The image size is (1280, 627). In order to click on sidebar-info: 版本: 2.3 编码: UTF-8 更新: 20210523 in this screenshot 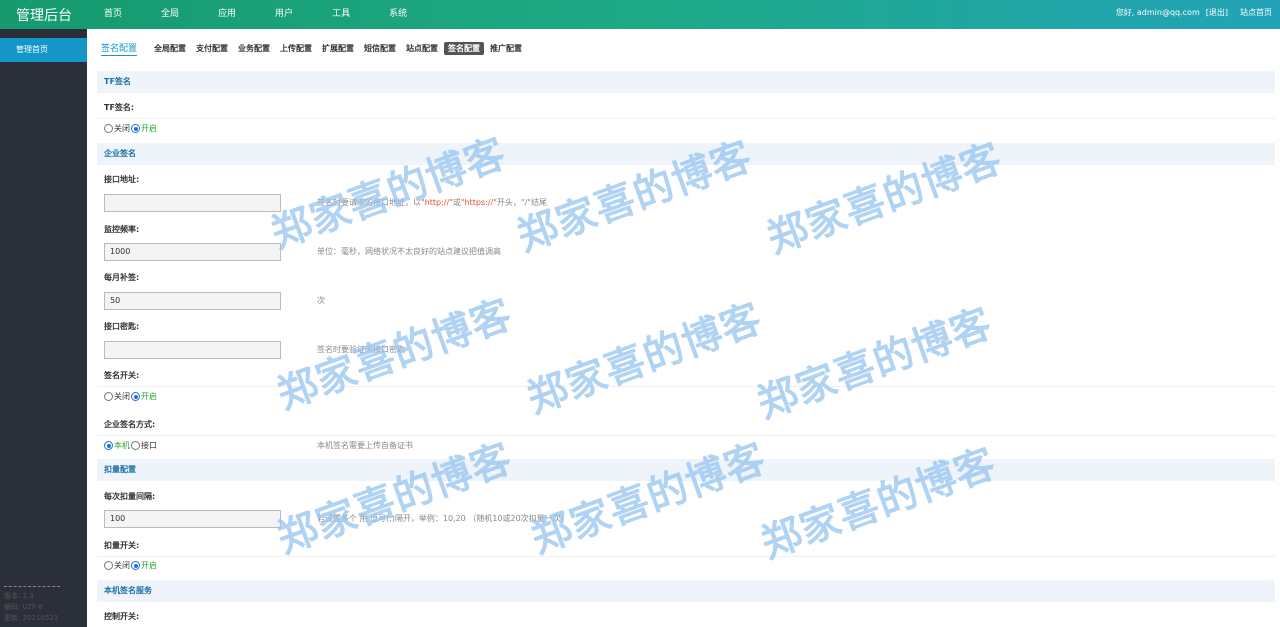, I will do `click(31, 607)`.